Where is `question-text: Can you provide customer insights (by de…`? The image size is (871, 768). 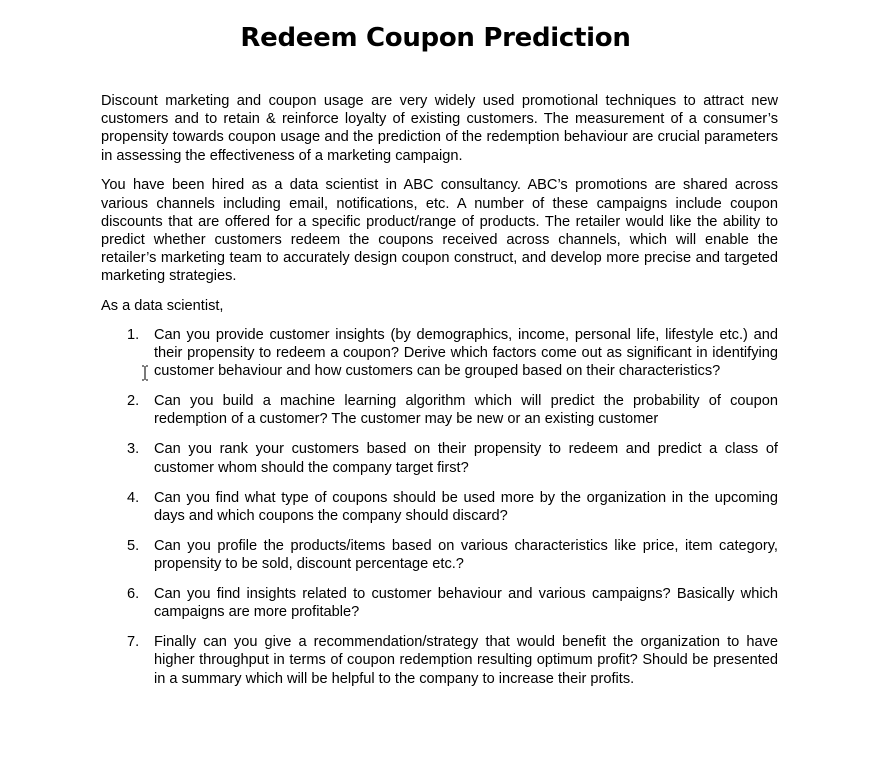 question-text: Can you provide customer insights (by de… is located at coordinates (466, 353).